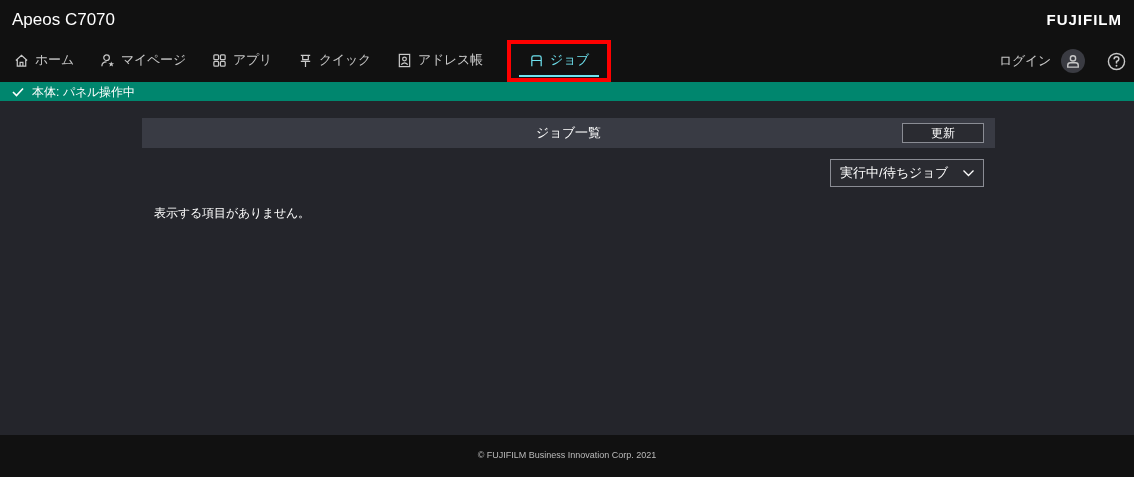  What do you see at coordinates (64, 20) in the screenshot?
I see `app-title: Apeos C7070` at bounding box center [64, 20].